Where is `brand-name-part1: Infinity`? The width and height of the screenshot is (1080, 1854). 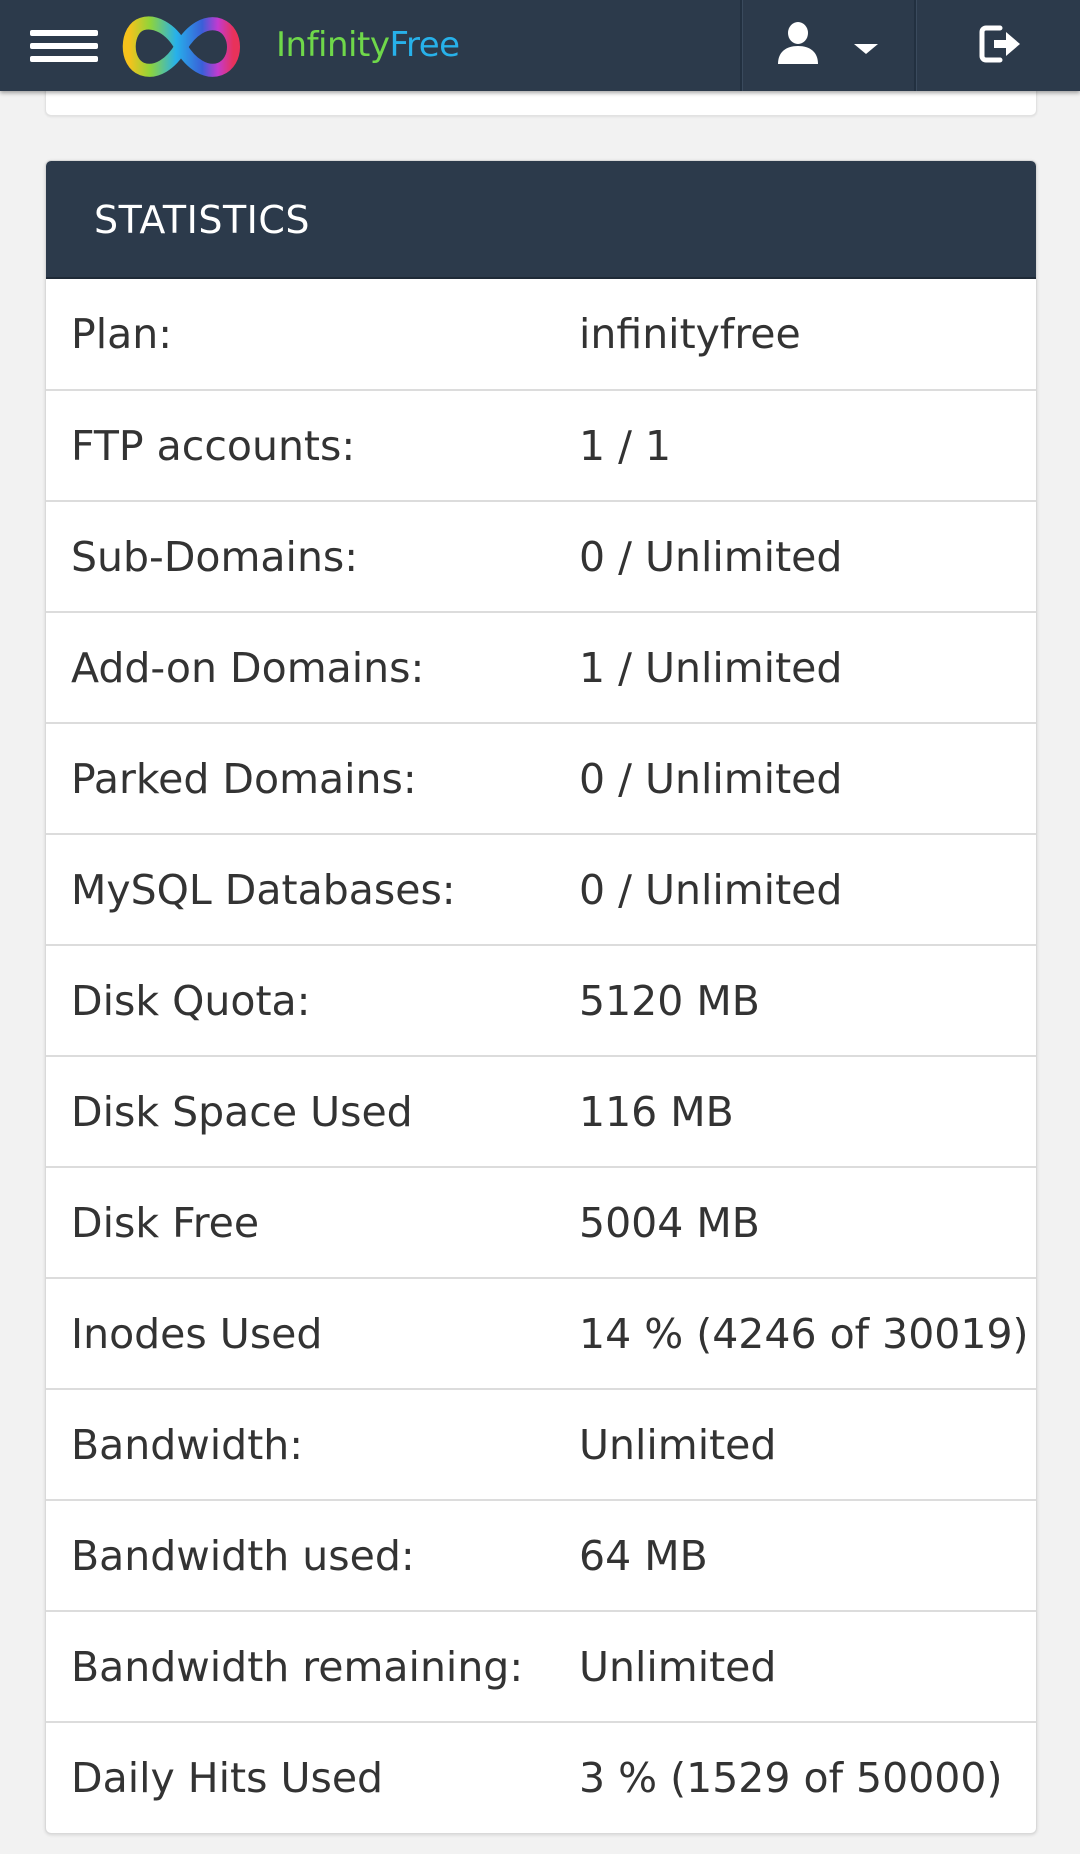 brand-name-part1: Infinity is located at coordinates (333, 45).